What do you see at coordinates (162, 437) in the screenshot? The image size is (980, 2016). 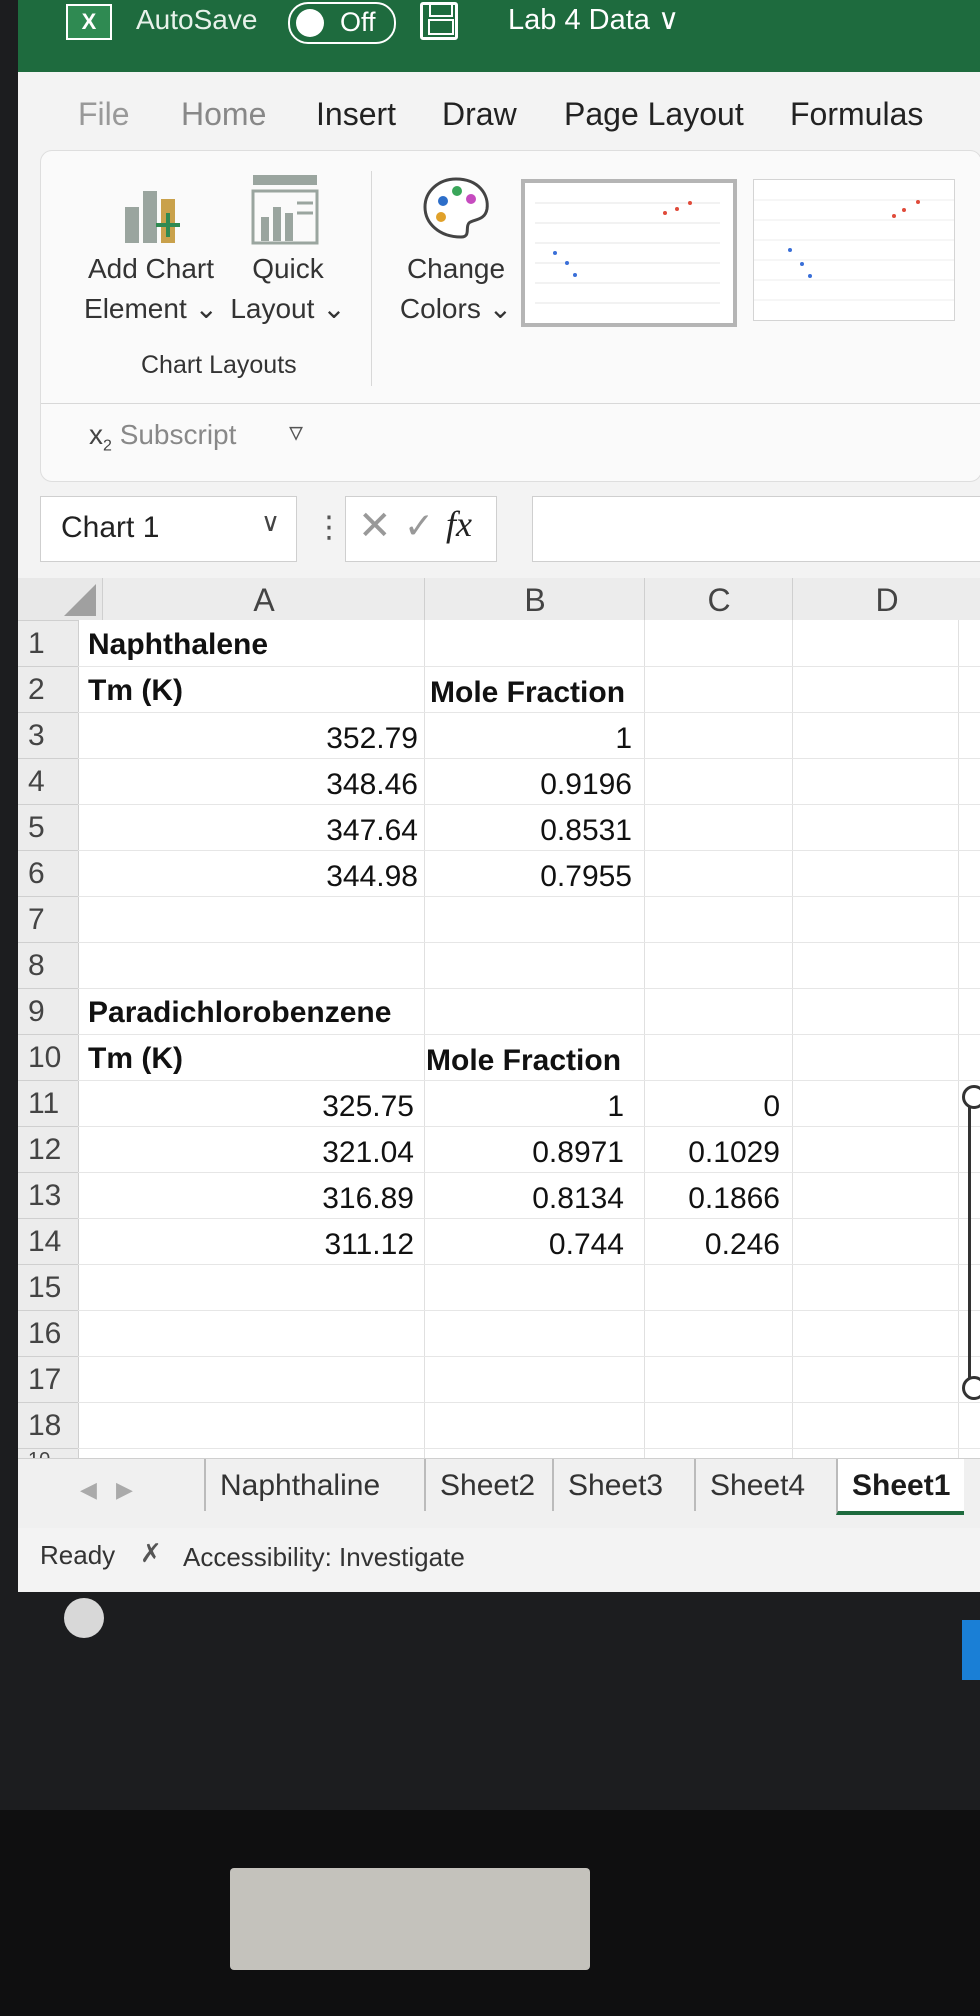 I see `subscript-button: x2 Subscript` at bounding box center [162, 437].